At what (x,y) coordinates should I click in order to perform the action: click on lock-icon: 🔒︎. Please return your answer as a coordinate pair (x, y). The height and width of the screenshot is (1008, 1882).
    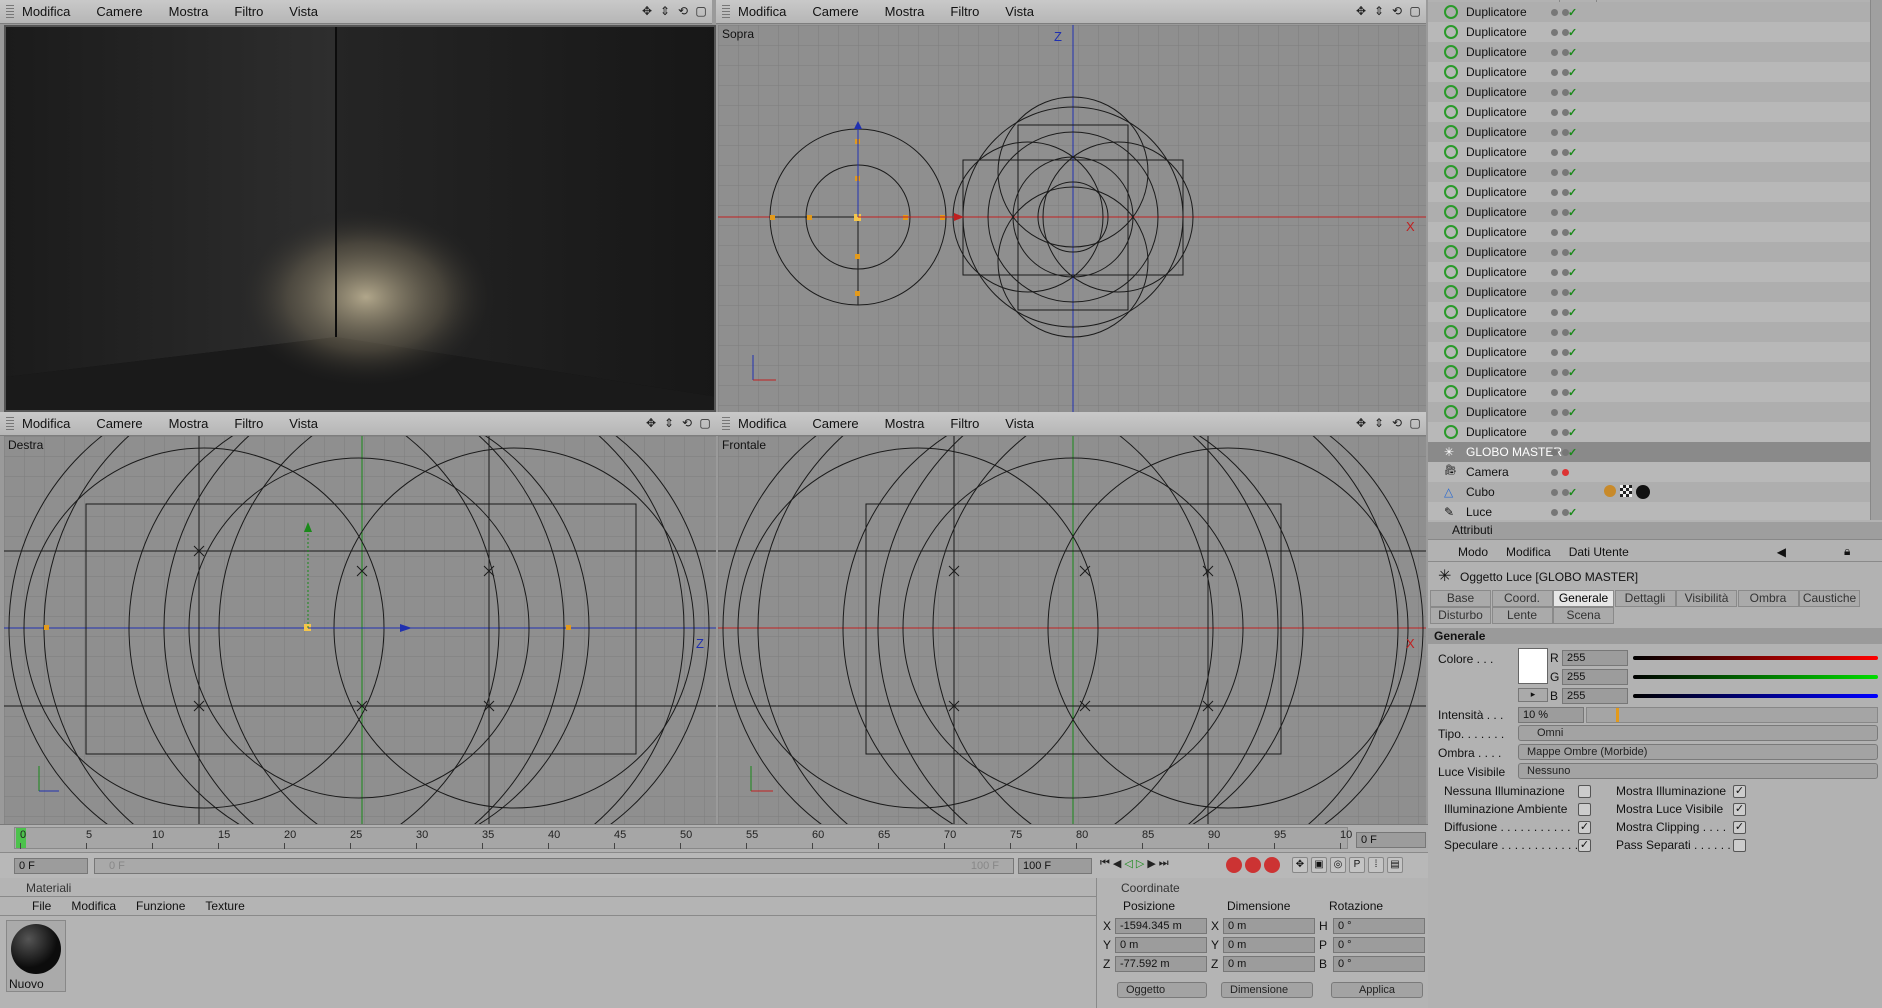
    Looking at the image, I should click on (1847, 551).